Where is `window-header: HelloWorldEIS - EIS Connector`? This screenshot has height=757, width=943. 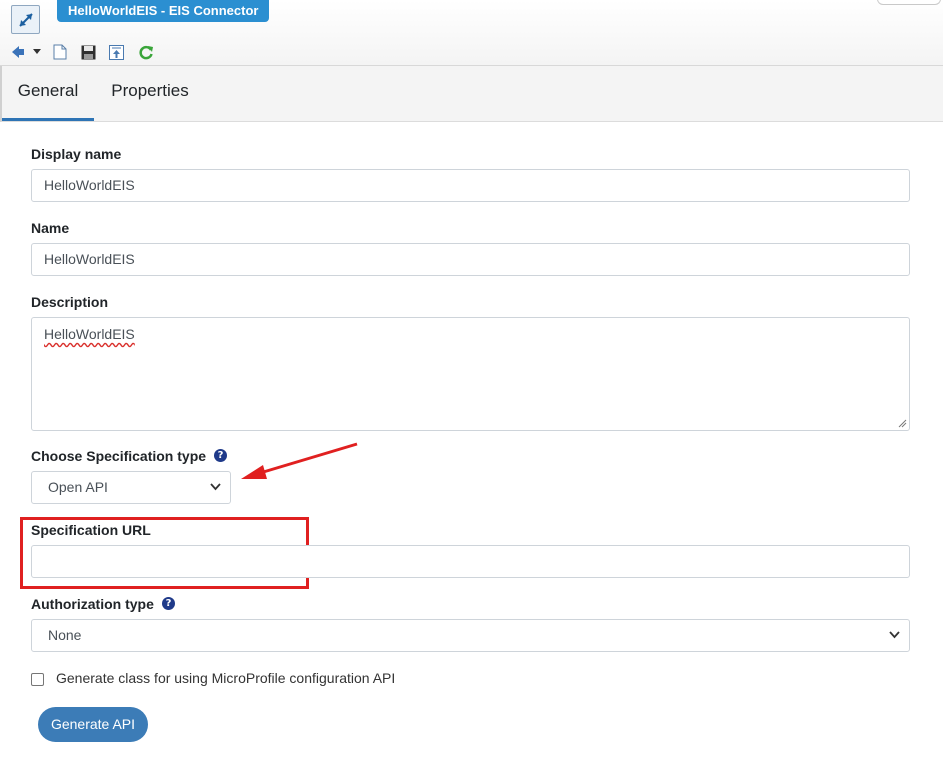
window-header: HelloWorldEIS - EIS Connector is located at coordinates (471, 33).